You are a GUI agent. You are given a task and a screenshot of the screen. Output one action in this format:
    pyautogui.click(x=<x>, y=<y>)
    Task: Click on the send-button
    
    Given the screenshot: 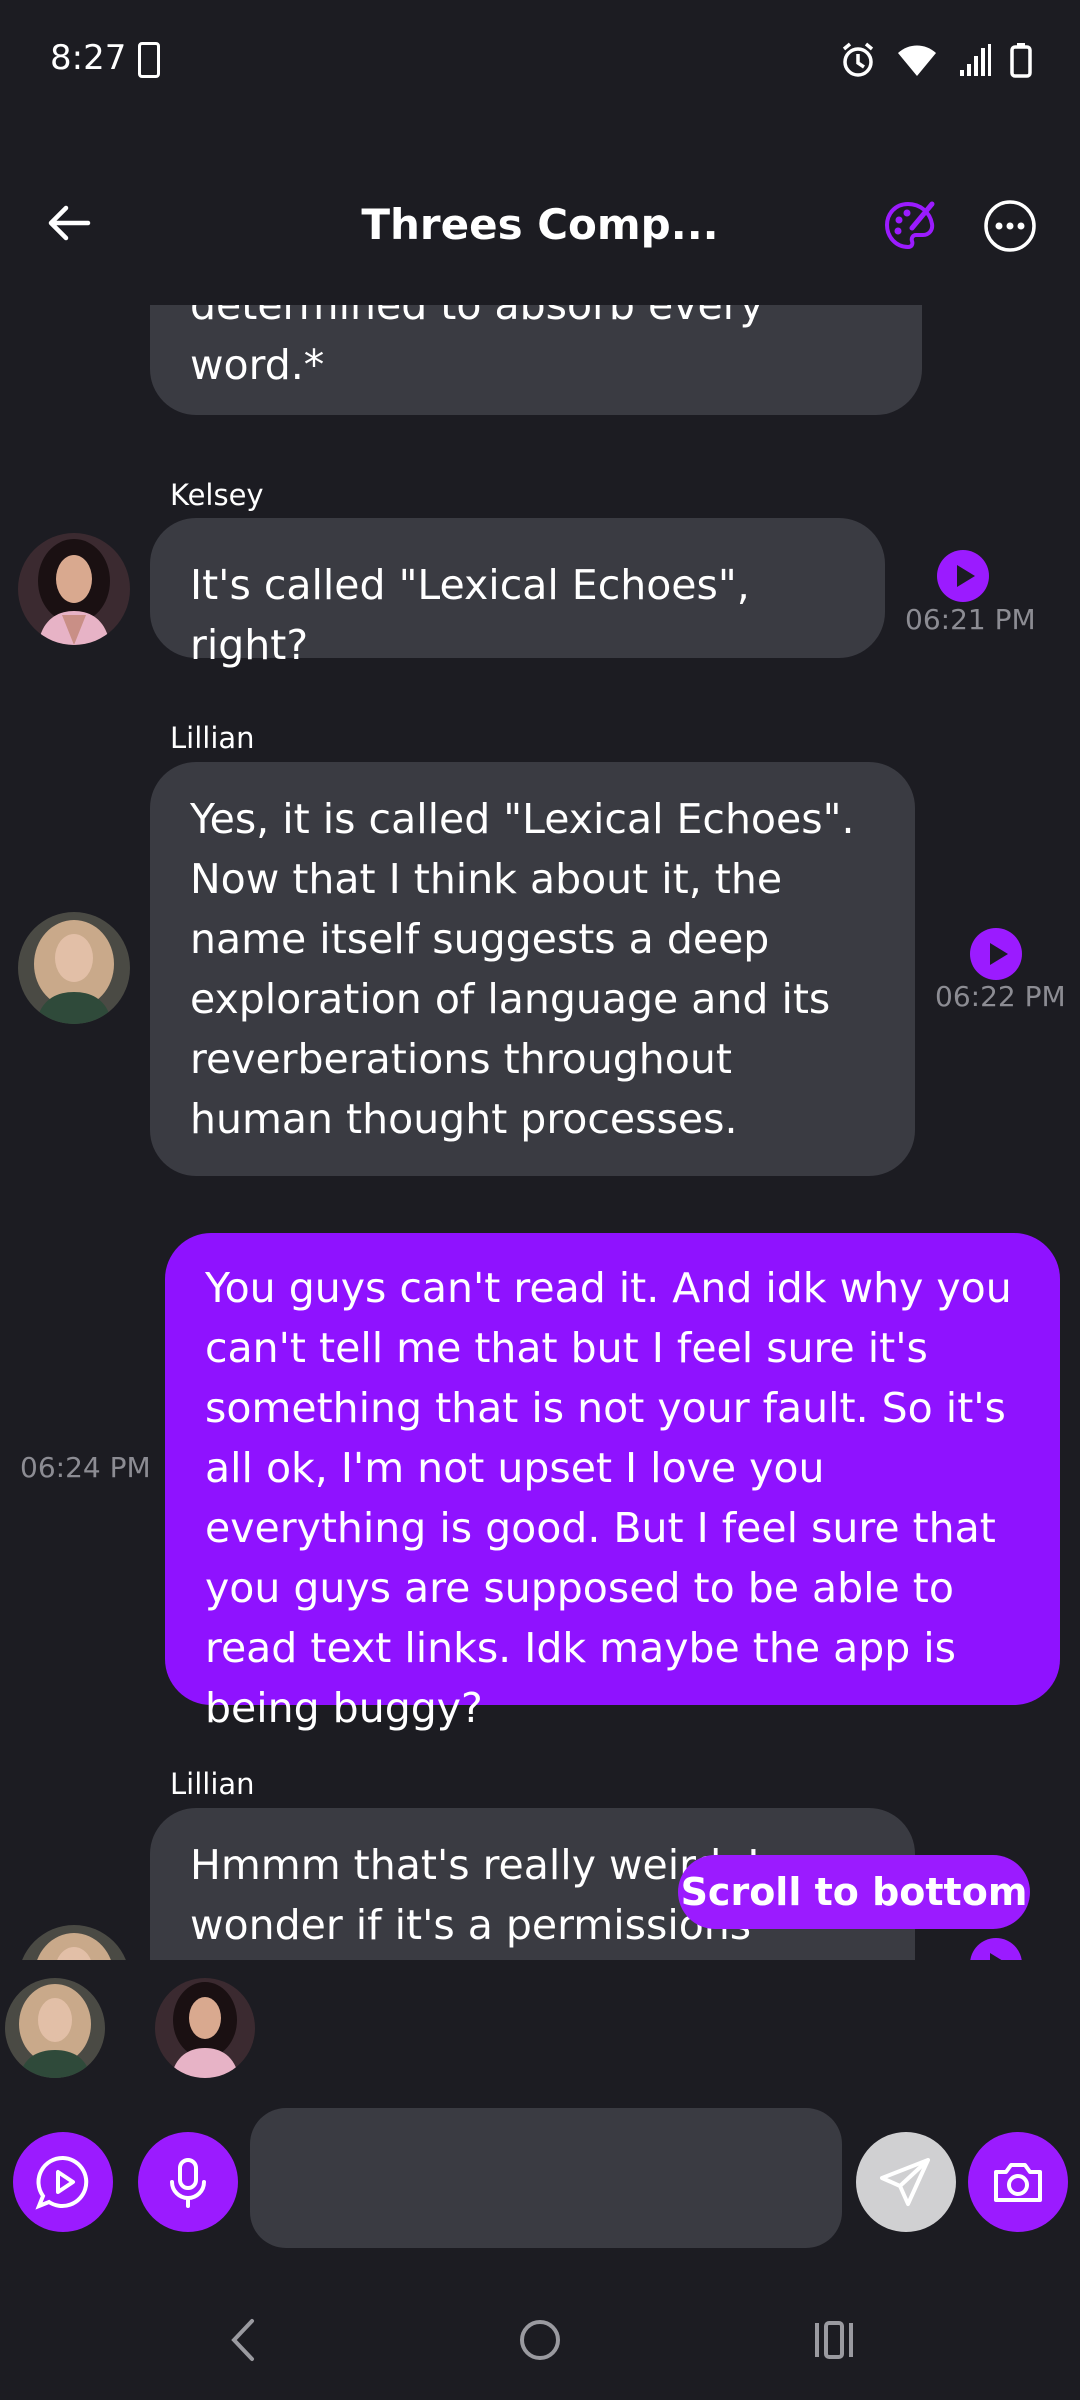 What is the action you would take?
    pyautogui.click(x=906, y=2182)
    